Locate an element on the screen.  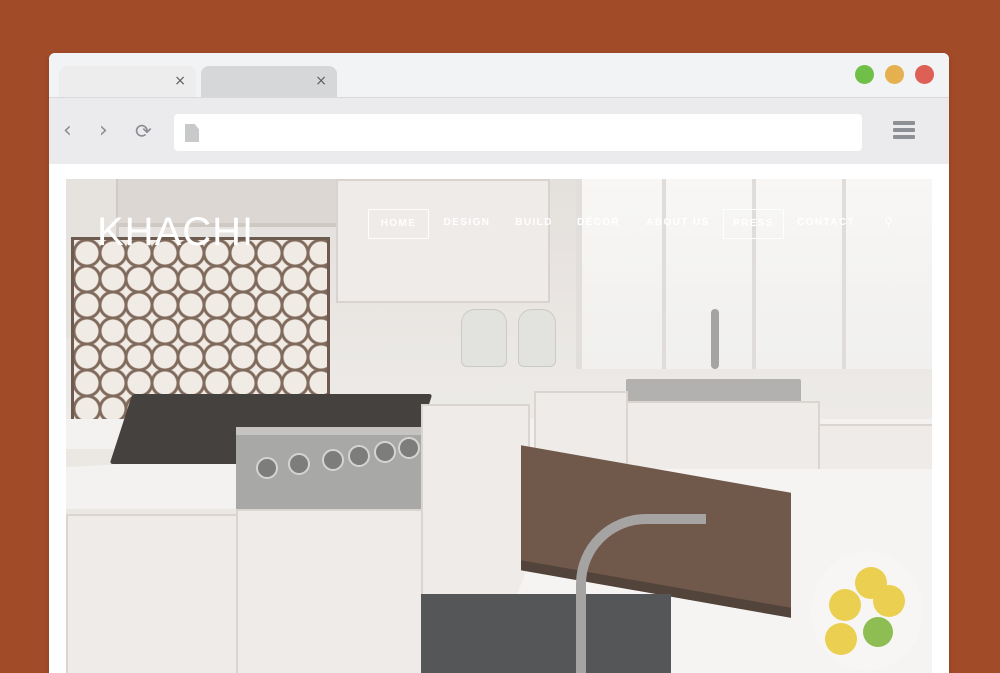
menu-icon is located at coordinates (904, 131).